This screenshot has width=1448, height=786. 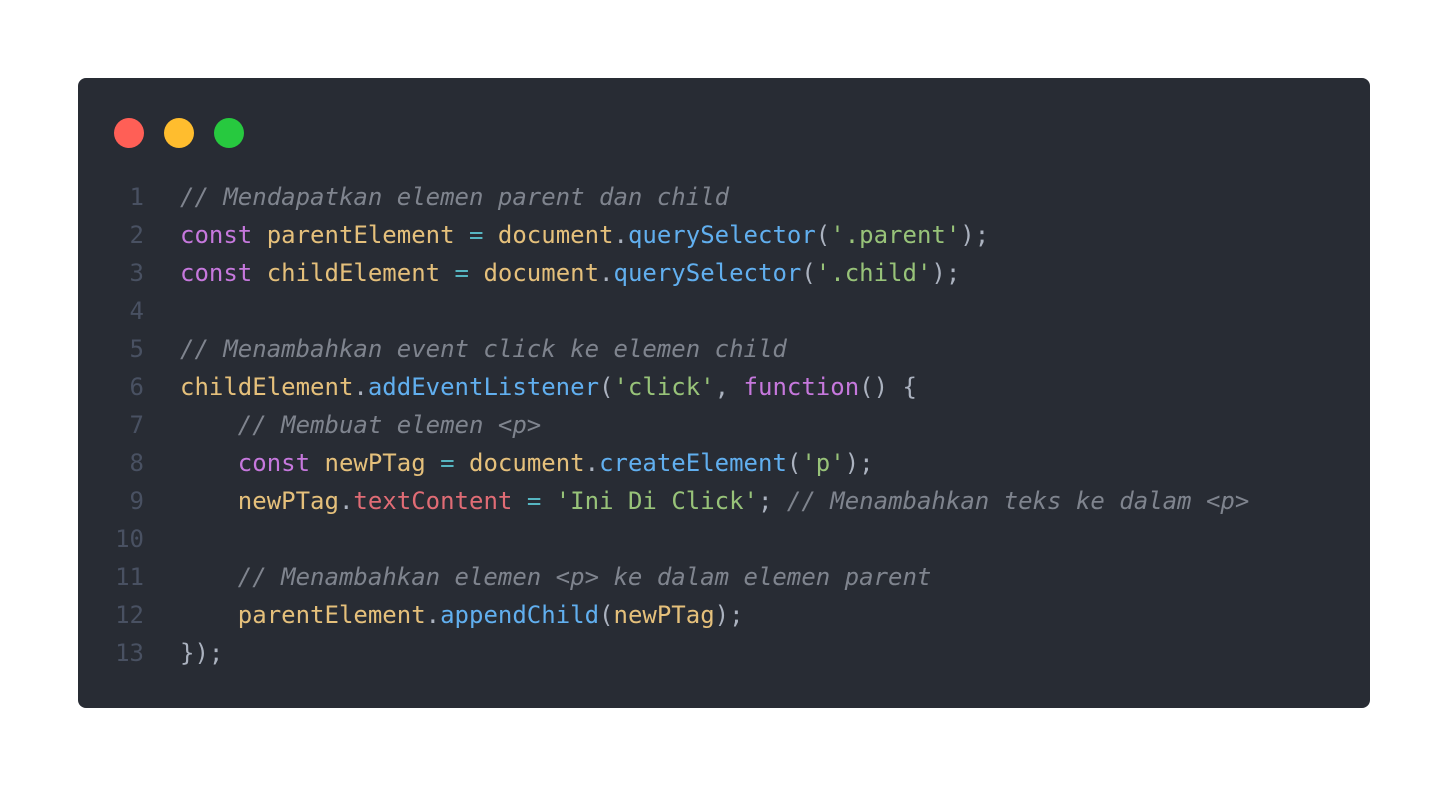 I want to click on code-token-string: '.child', so click(x=873, y=273).